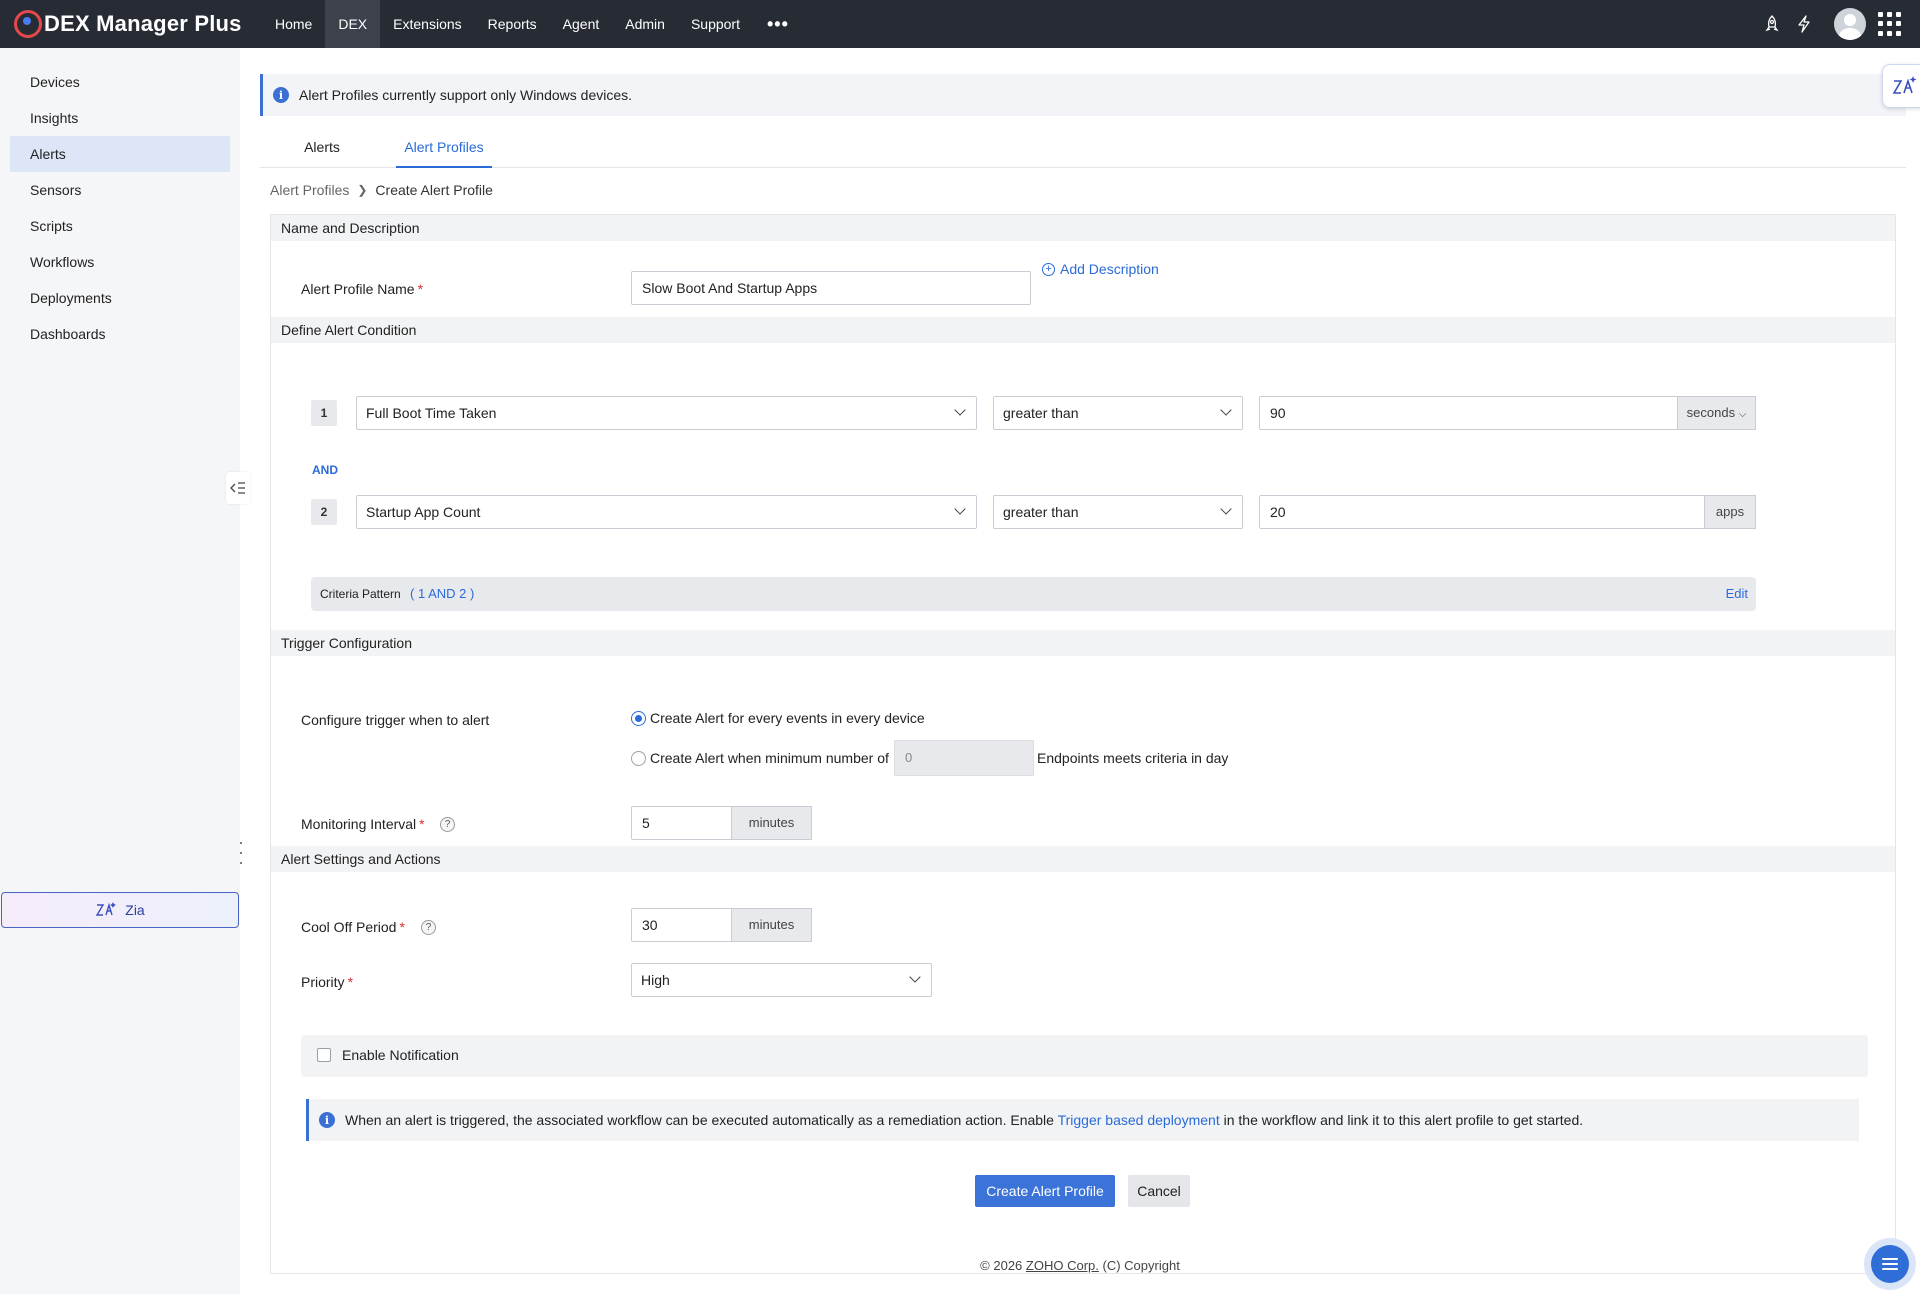  Describe the element at coordinates (1062, 1265) in the screenshot. I see `zoho-corp-link: ZOHO Corp.` at that location.